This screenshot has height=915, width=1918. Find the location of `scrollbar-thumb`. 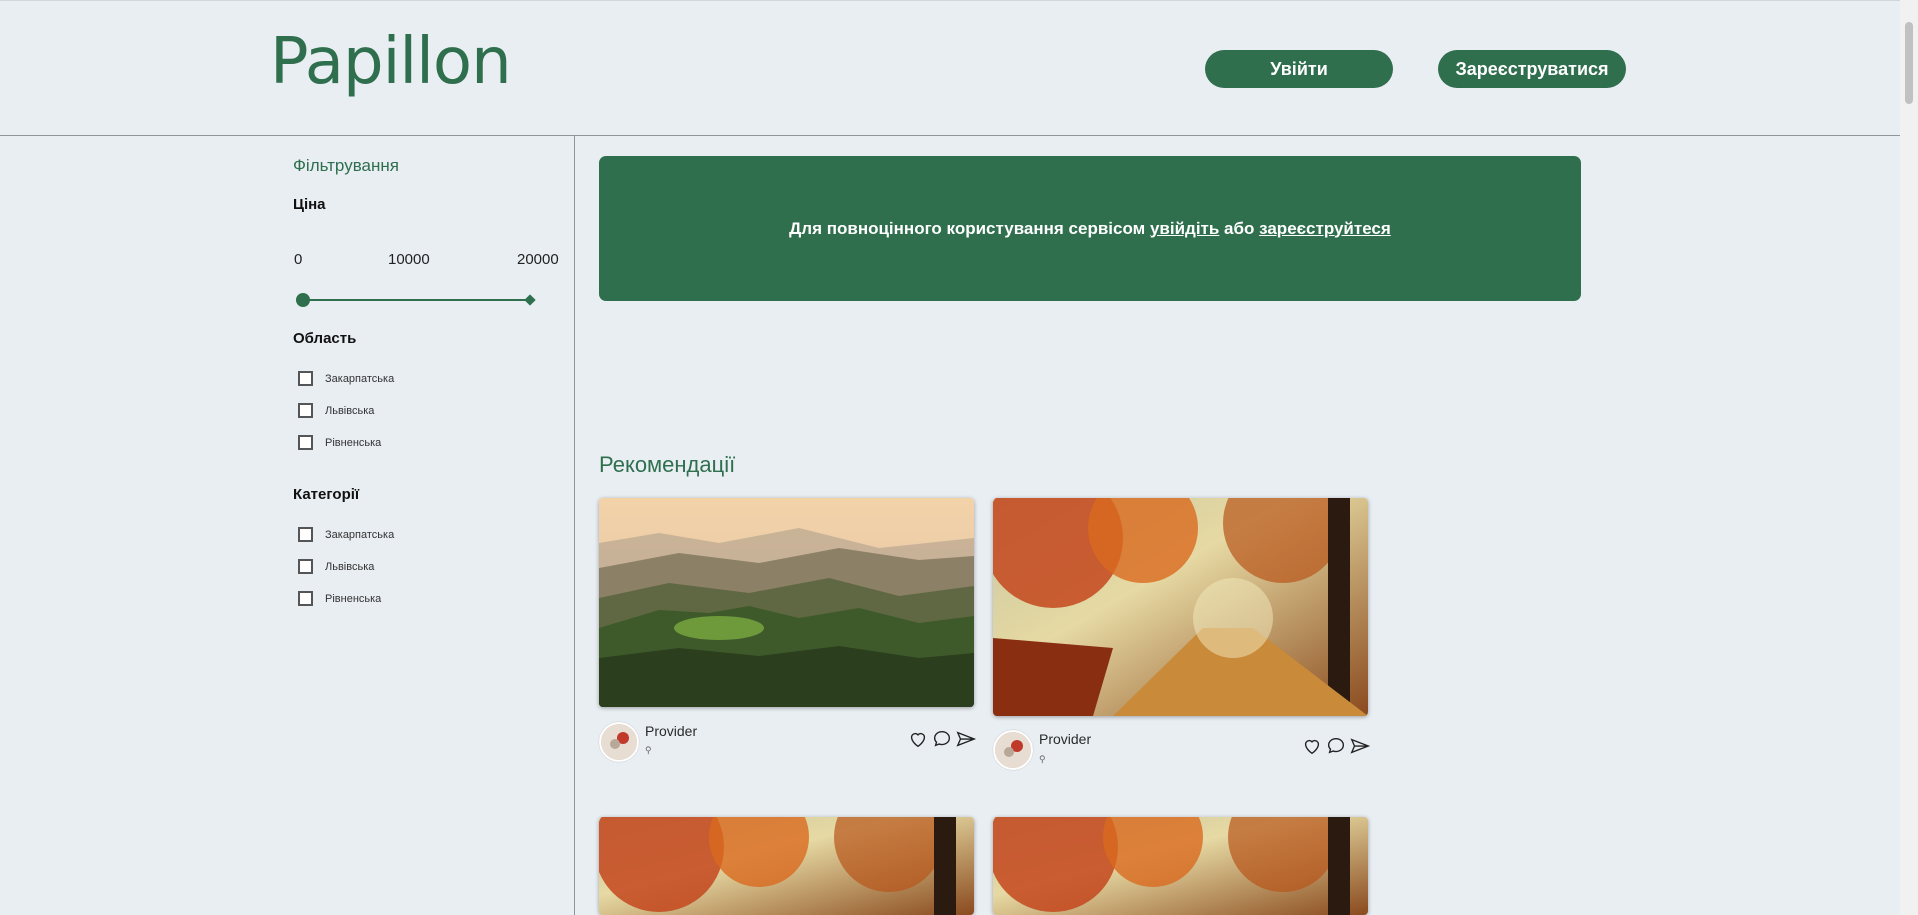

scrollbar-thumb is located at coordinates (1909, 63).